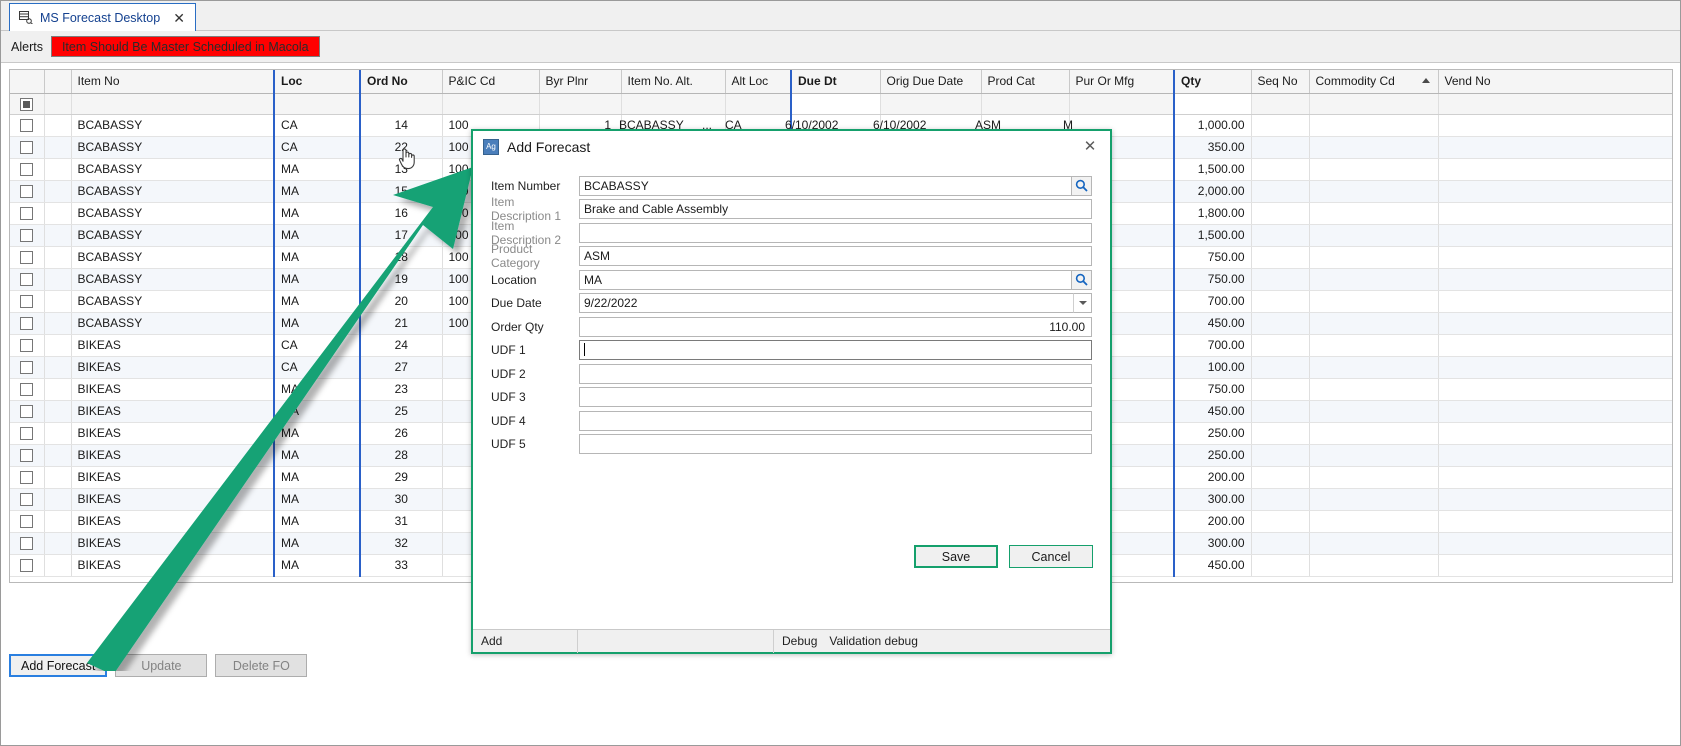  I want to click on update-button: Update, so click(161, 665).